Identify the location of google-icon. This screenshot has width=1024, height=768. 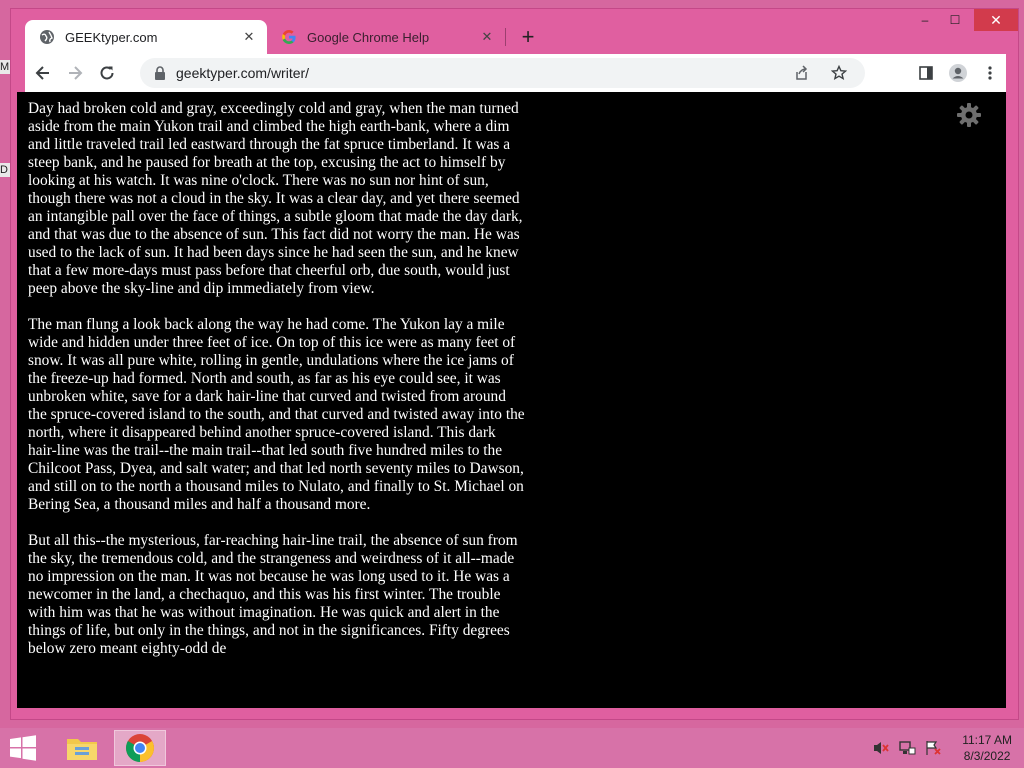
(289, 37).